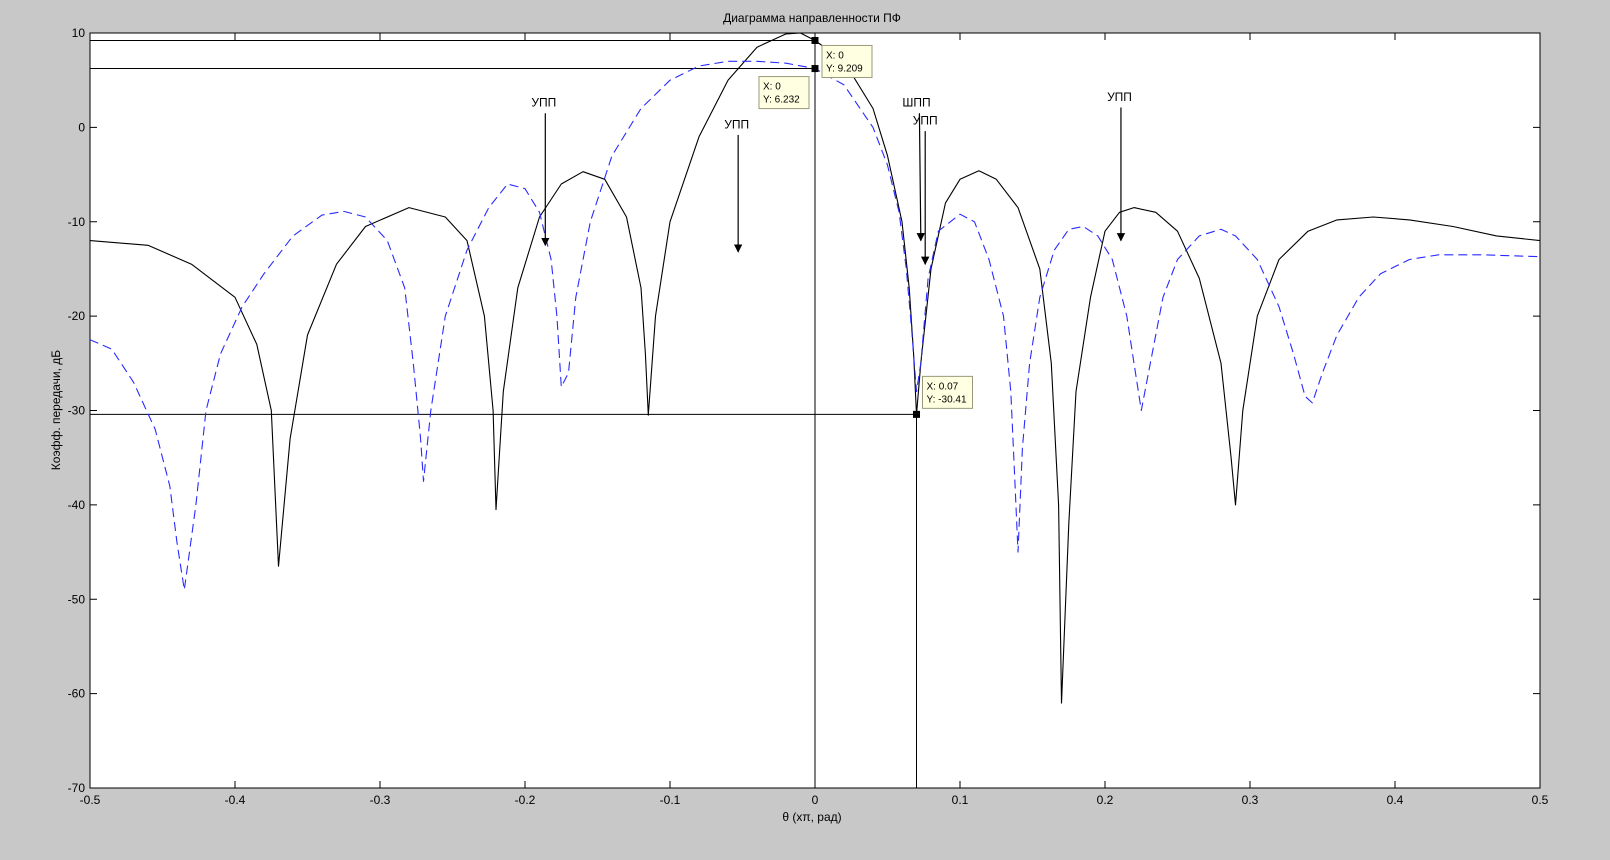 This screenshot has width=1610, height=860. Describe the element at coordinates (235, 800) in the screenshot. I see `x-tick-label: -0.4` at that location.